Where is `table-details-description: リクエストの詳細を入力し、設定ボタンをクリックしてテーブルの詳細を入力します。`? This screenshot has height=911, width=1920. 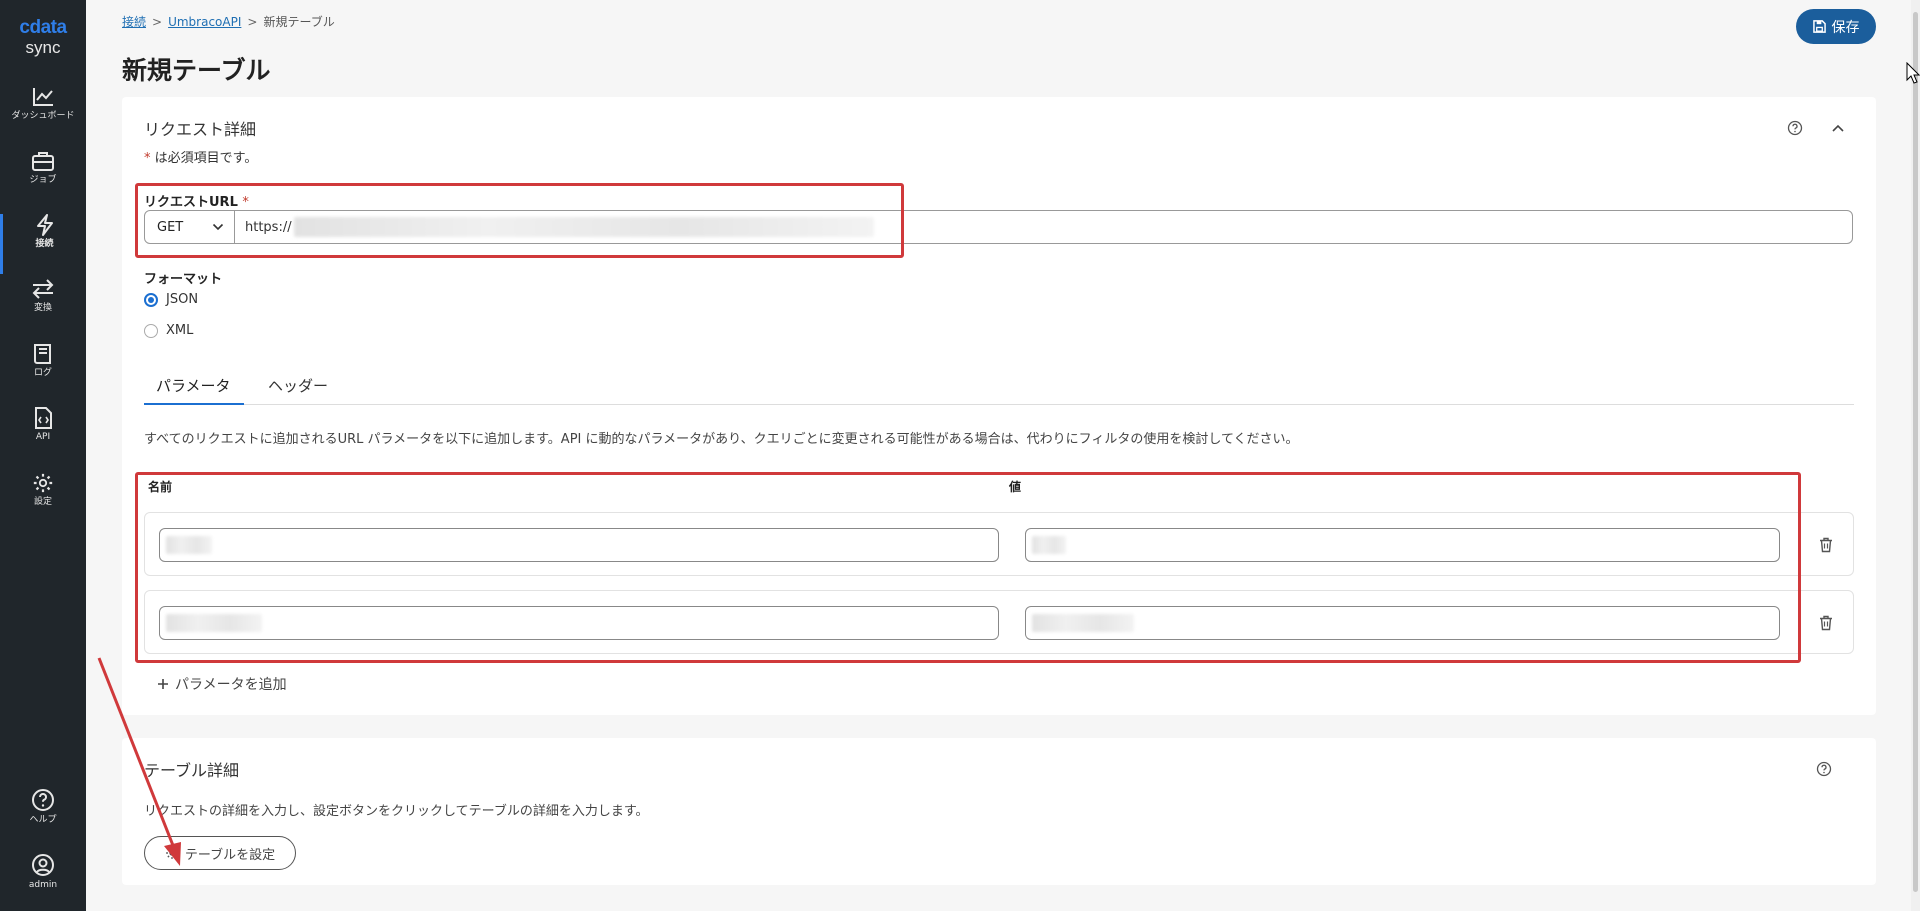 table-details-description: リクエストの詳細を入力し、設定ボタンをクリックしてテーブルの詳細を入力します。 is located at coordinates (396, 811).